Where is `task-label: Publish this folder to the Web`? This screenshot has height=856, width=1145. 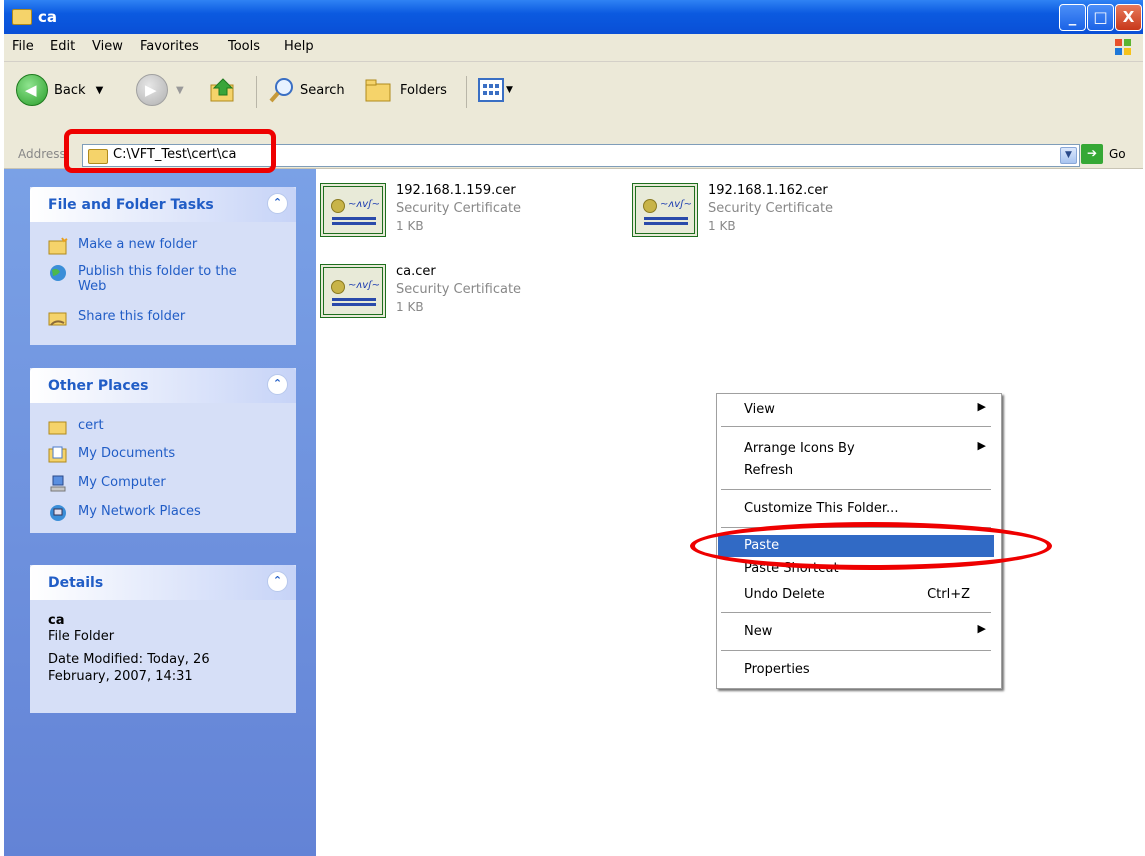 task-label: Publish this folder to the Web is located at coordinates (157, 279).